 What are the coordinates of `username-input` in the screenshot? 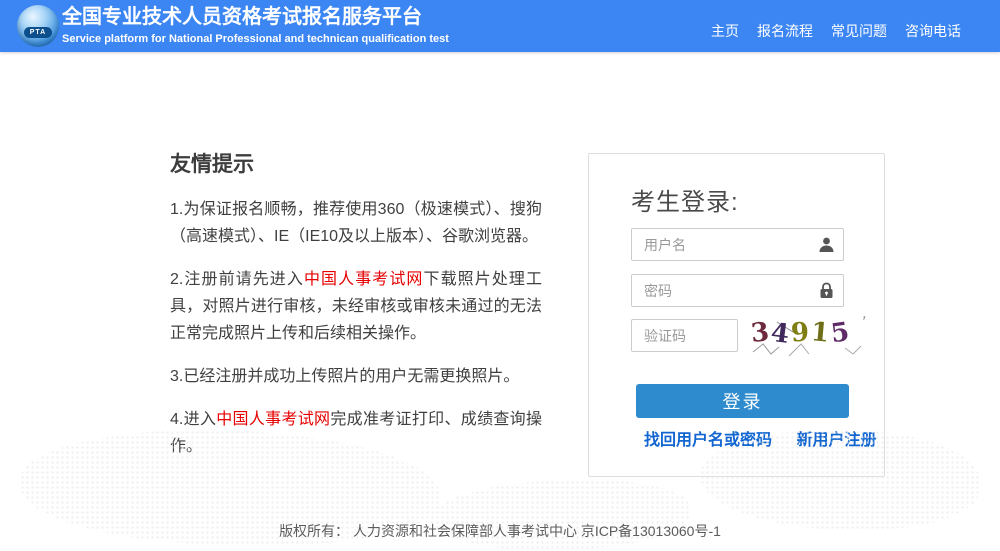 It's located at (737, 244).